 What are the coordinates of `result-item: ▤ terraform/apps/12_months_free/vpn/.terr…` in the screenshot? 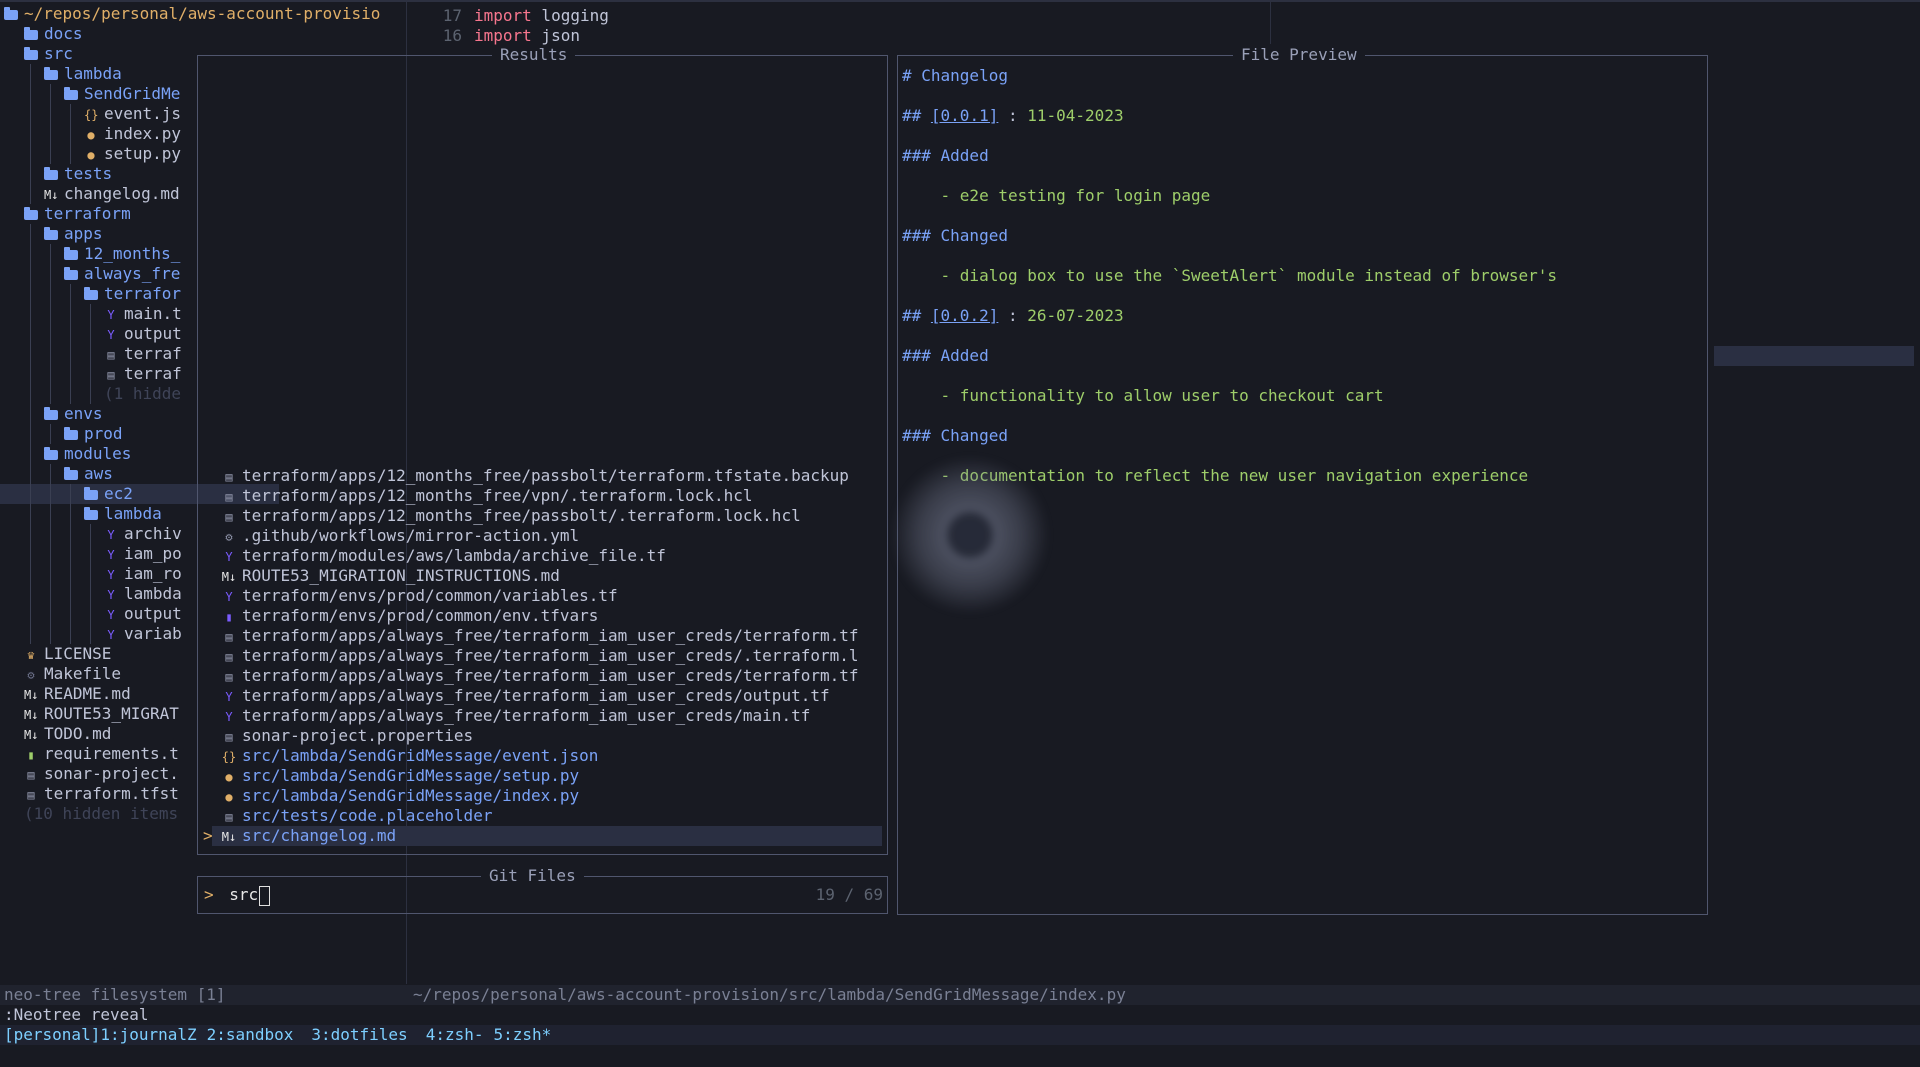 It's located at (550, 496).